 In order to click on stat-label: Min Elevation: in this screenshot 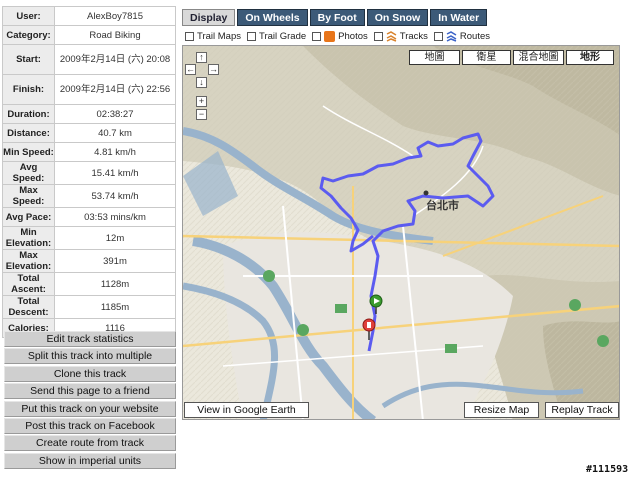, I will do `click(28, 238)`.